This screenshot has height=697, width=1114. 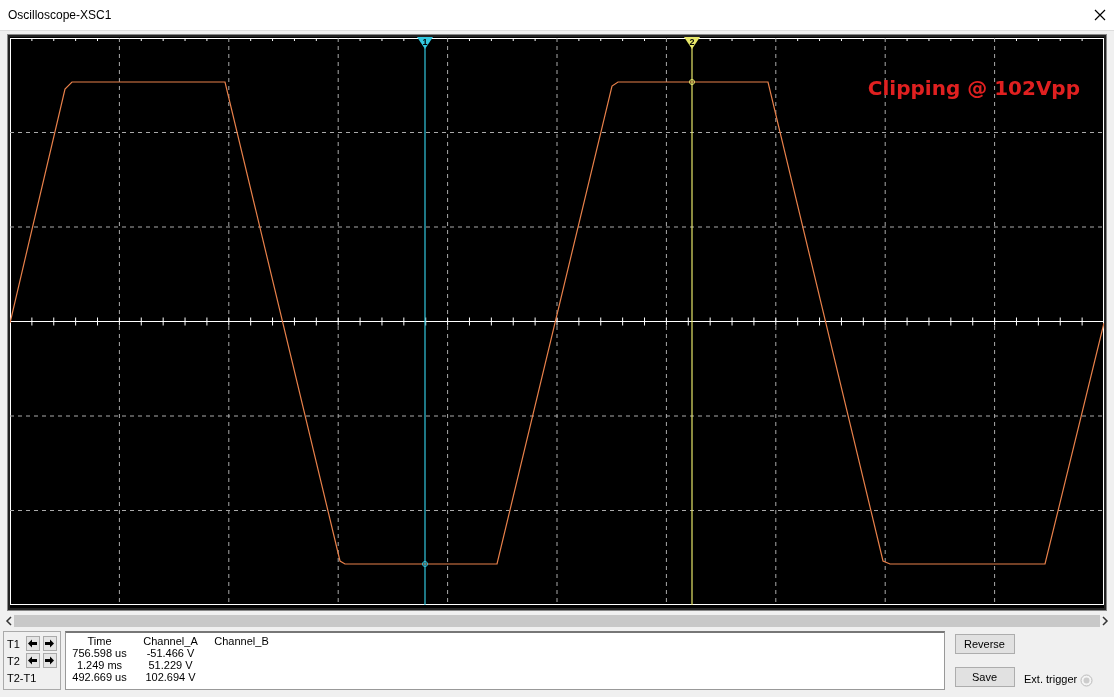 What do you see at coordinates (99, 641) in the screenshot?
I see `column-header: Time` at bounding box center [99, 641].